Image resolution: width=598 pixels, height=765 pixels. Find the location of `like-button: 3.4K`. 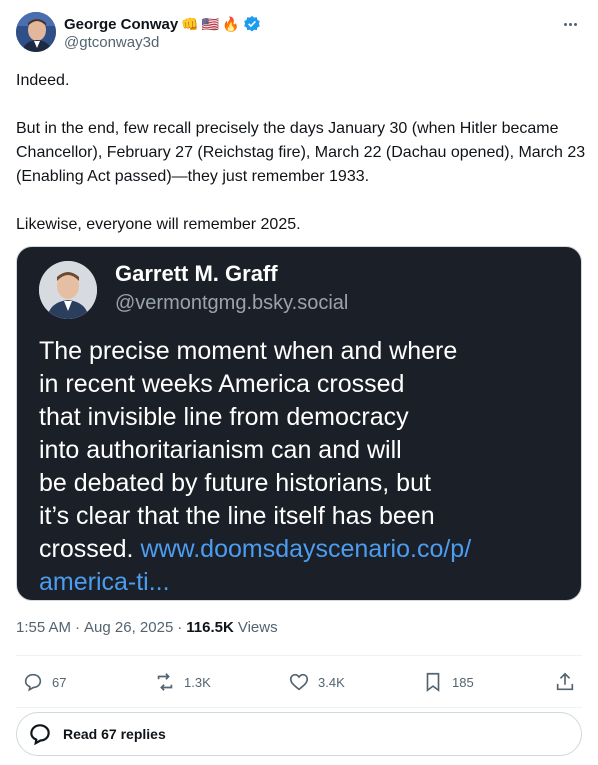

like-button: 3.4K is located at coordinates (316, 682).